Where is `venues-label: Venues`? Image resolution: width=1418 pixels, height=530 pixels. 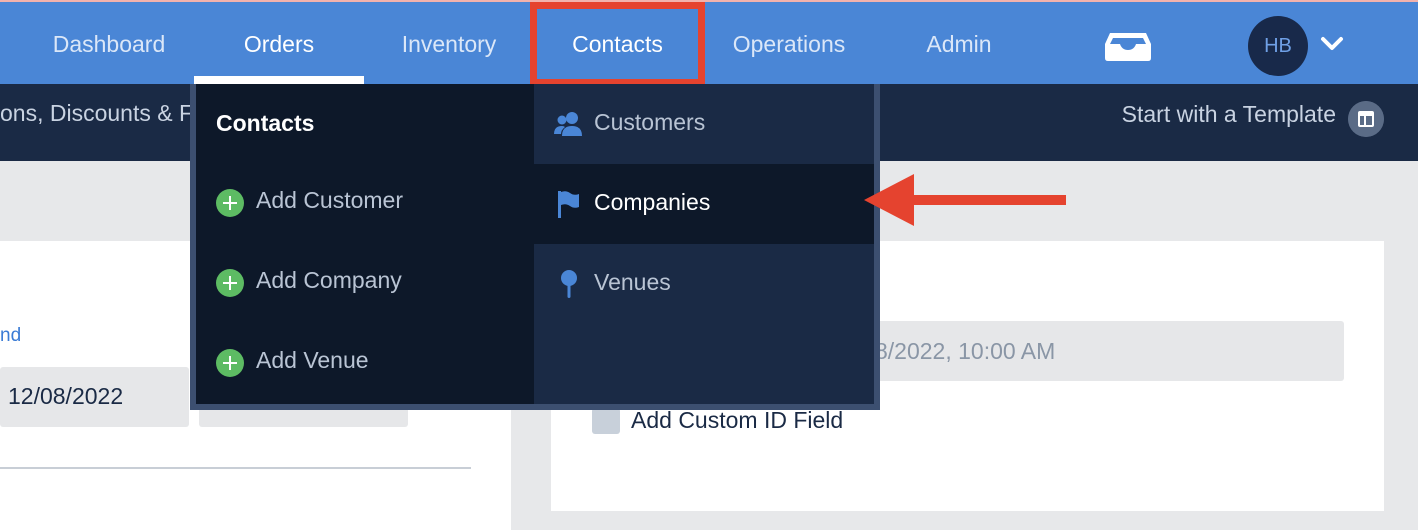
venues-label: Venues is located at coordinates (632, 282).